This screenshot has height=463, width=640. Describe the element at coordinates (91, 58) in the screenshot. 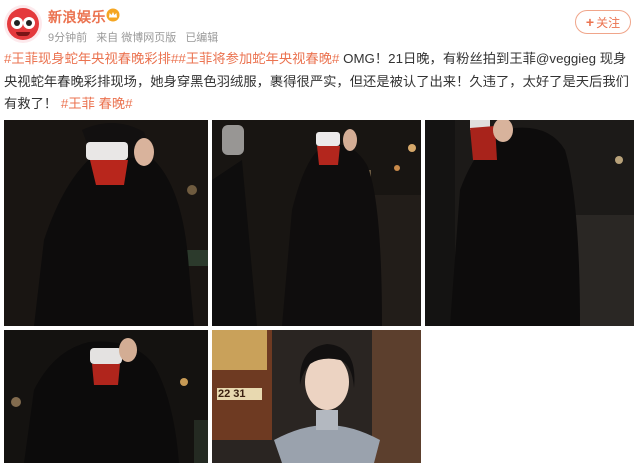

I see `hashtag-1: #王菲现身蛇年央视春晚彩排#` at that location.